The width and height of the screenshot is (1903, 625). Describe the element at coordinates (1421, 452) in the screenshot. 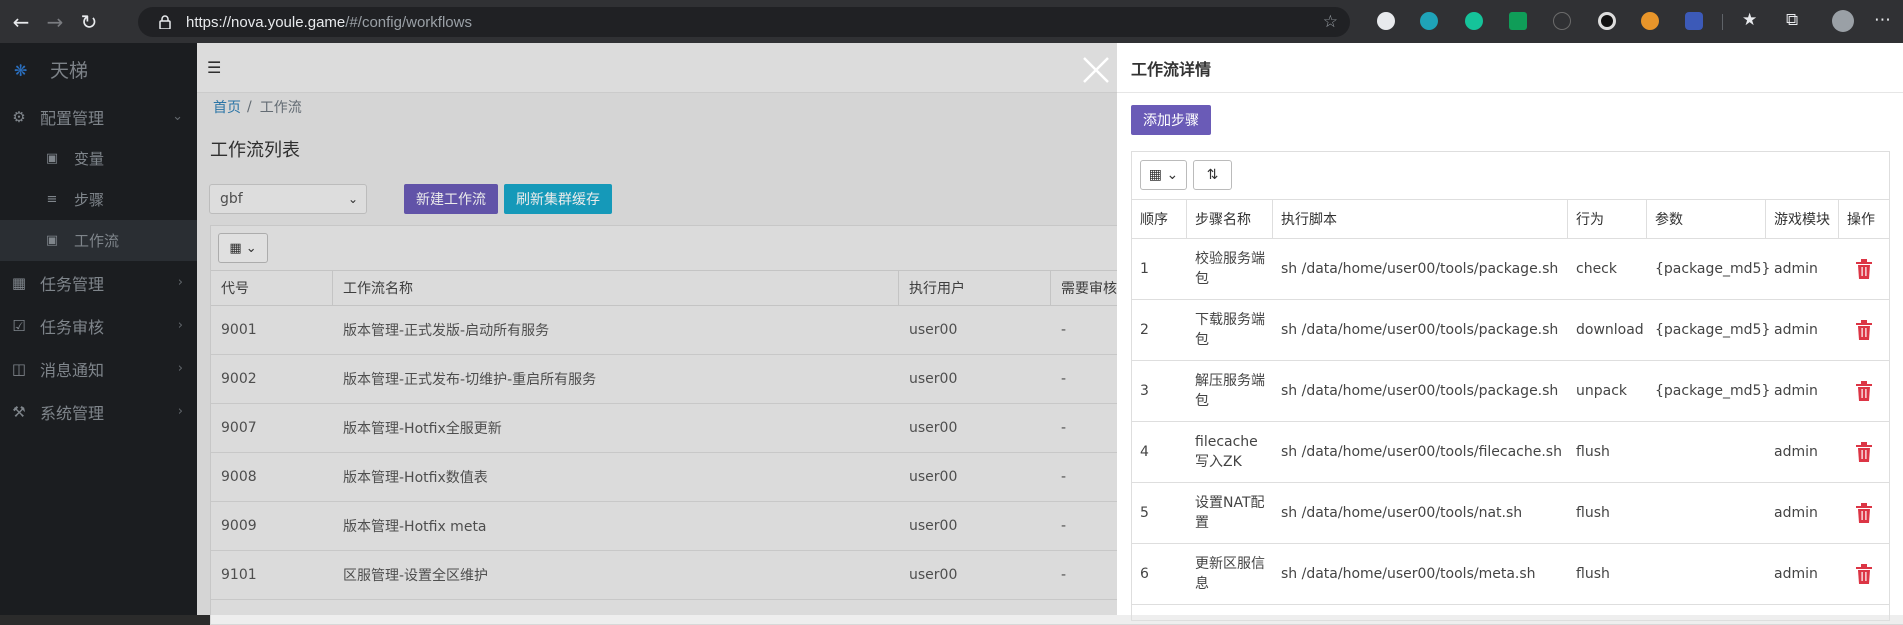

I see `cell-script: sh /data/home/user00/tools/filecache.sh` at that location.